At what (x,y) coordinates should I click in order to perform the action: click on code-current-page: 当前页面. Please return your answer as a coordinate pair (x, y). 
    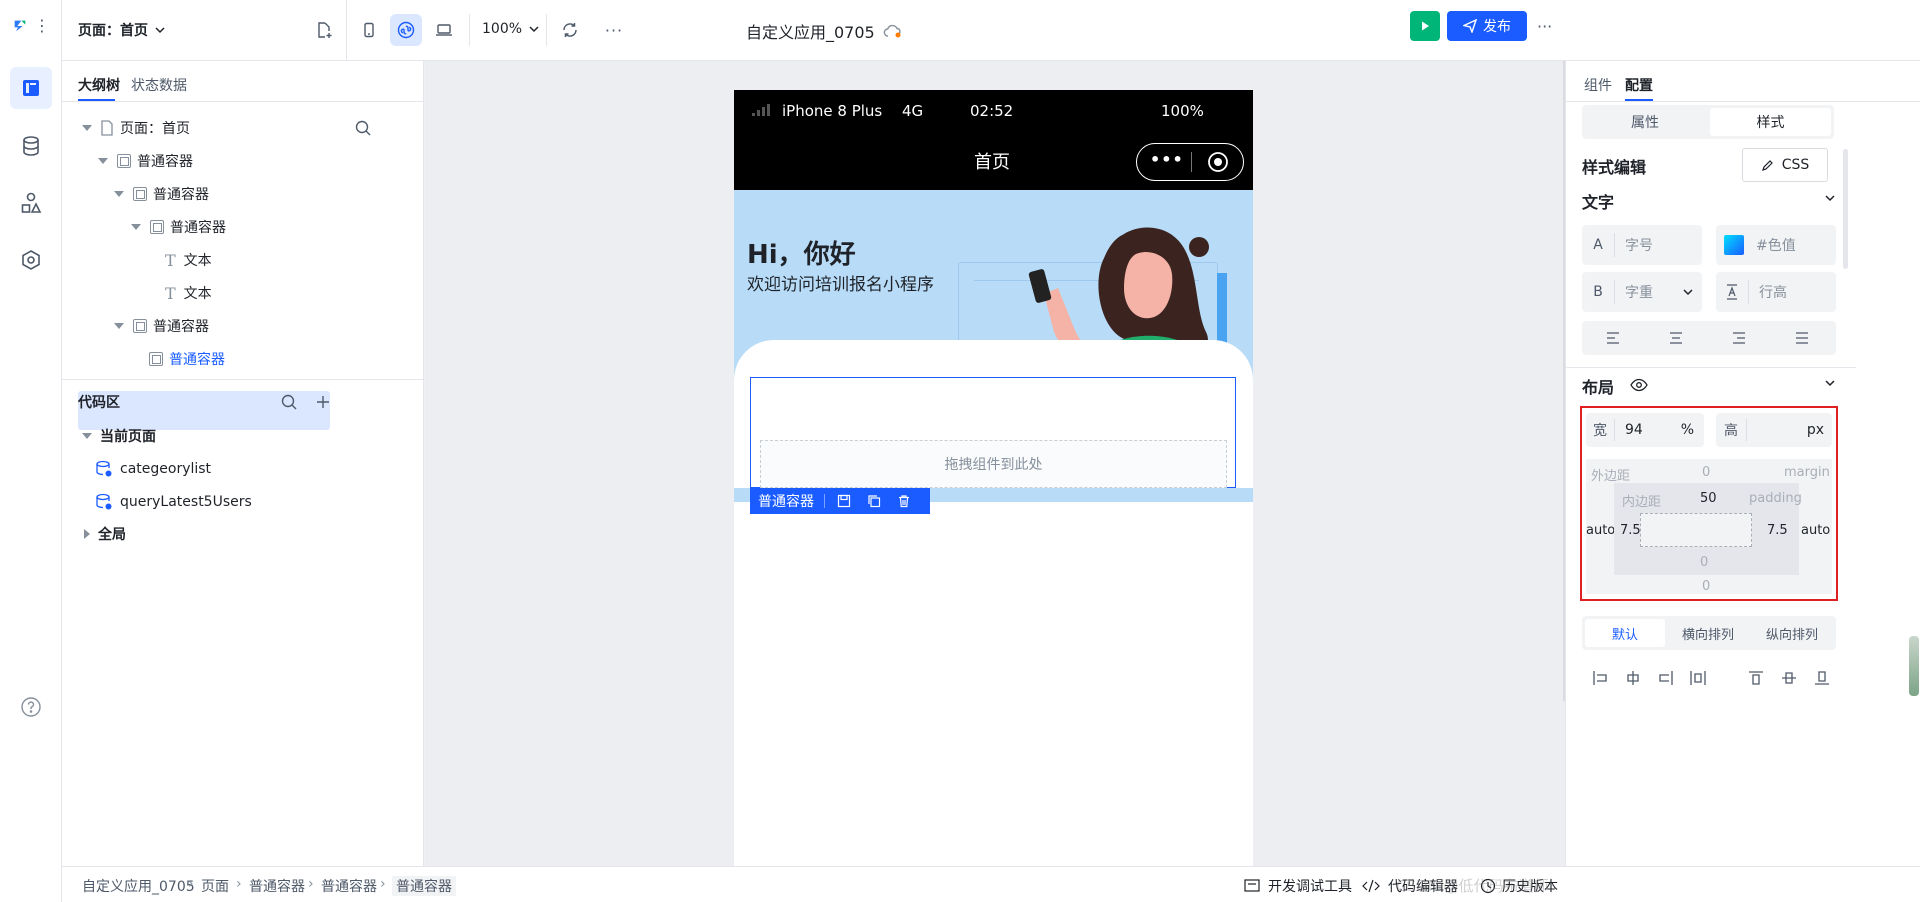
    Looking at the image, I should click on (119, 436).